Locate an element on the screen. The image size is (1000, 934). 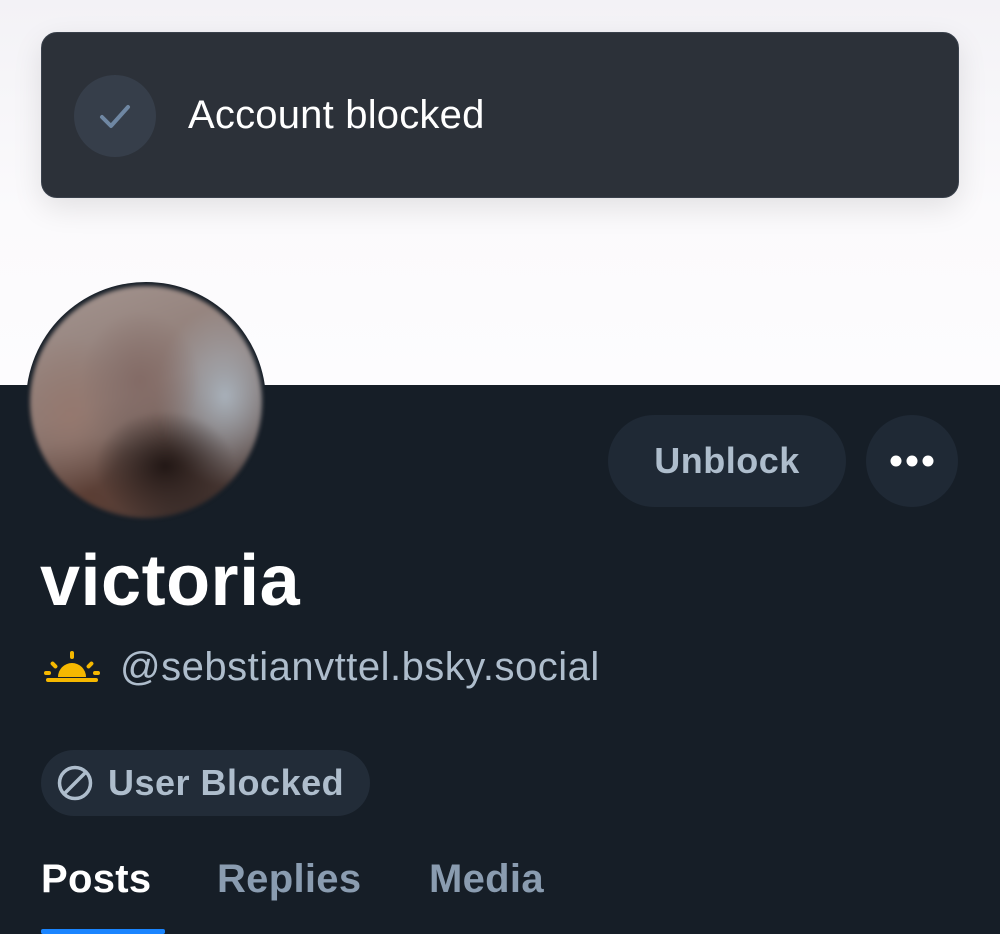
more-horizontal-icon is located at coordinates (912, 461).